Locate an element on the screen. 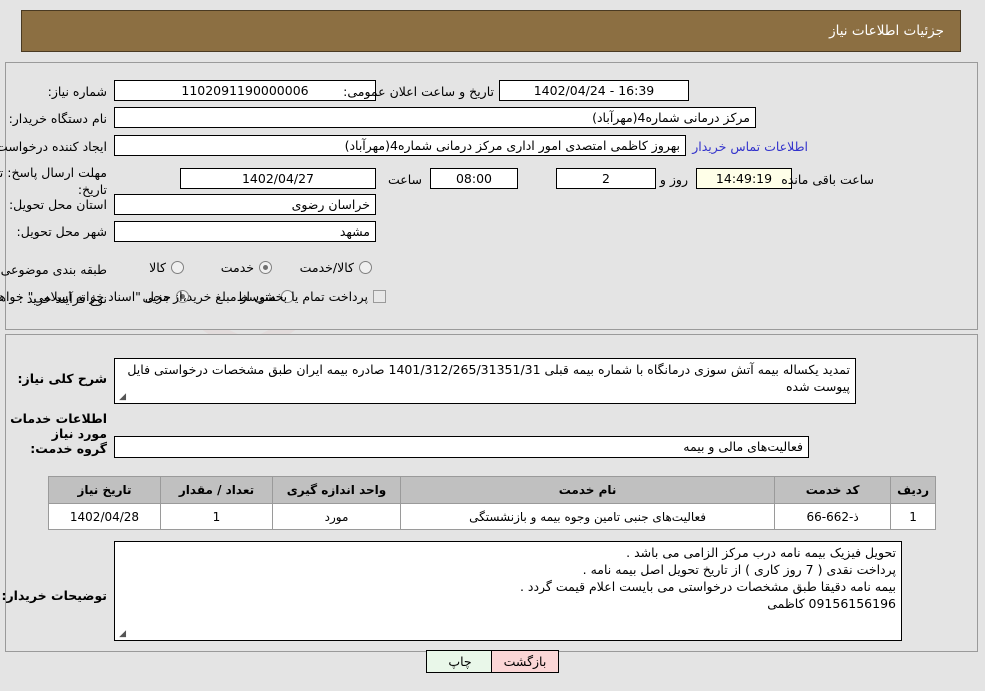 The width and height of the screenshot is (985, 691). th-row: ردیف is located at coordinates (914, 490).